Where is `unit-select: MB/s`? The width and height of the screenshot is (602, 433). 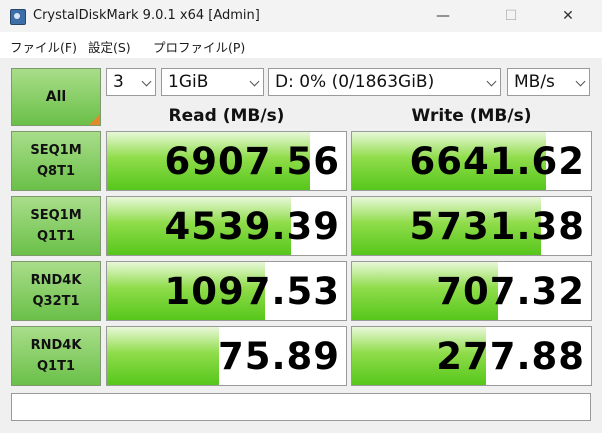 unit-select: MB/s is located at coordinates (548, 82).